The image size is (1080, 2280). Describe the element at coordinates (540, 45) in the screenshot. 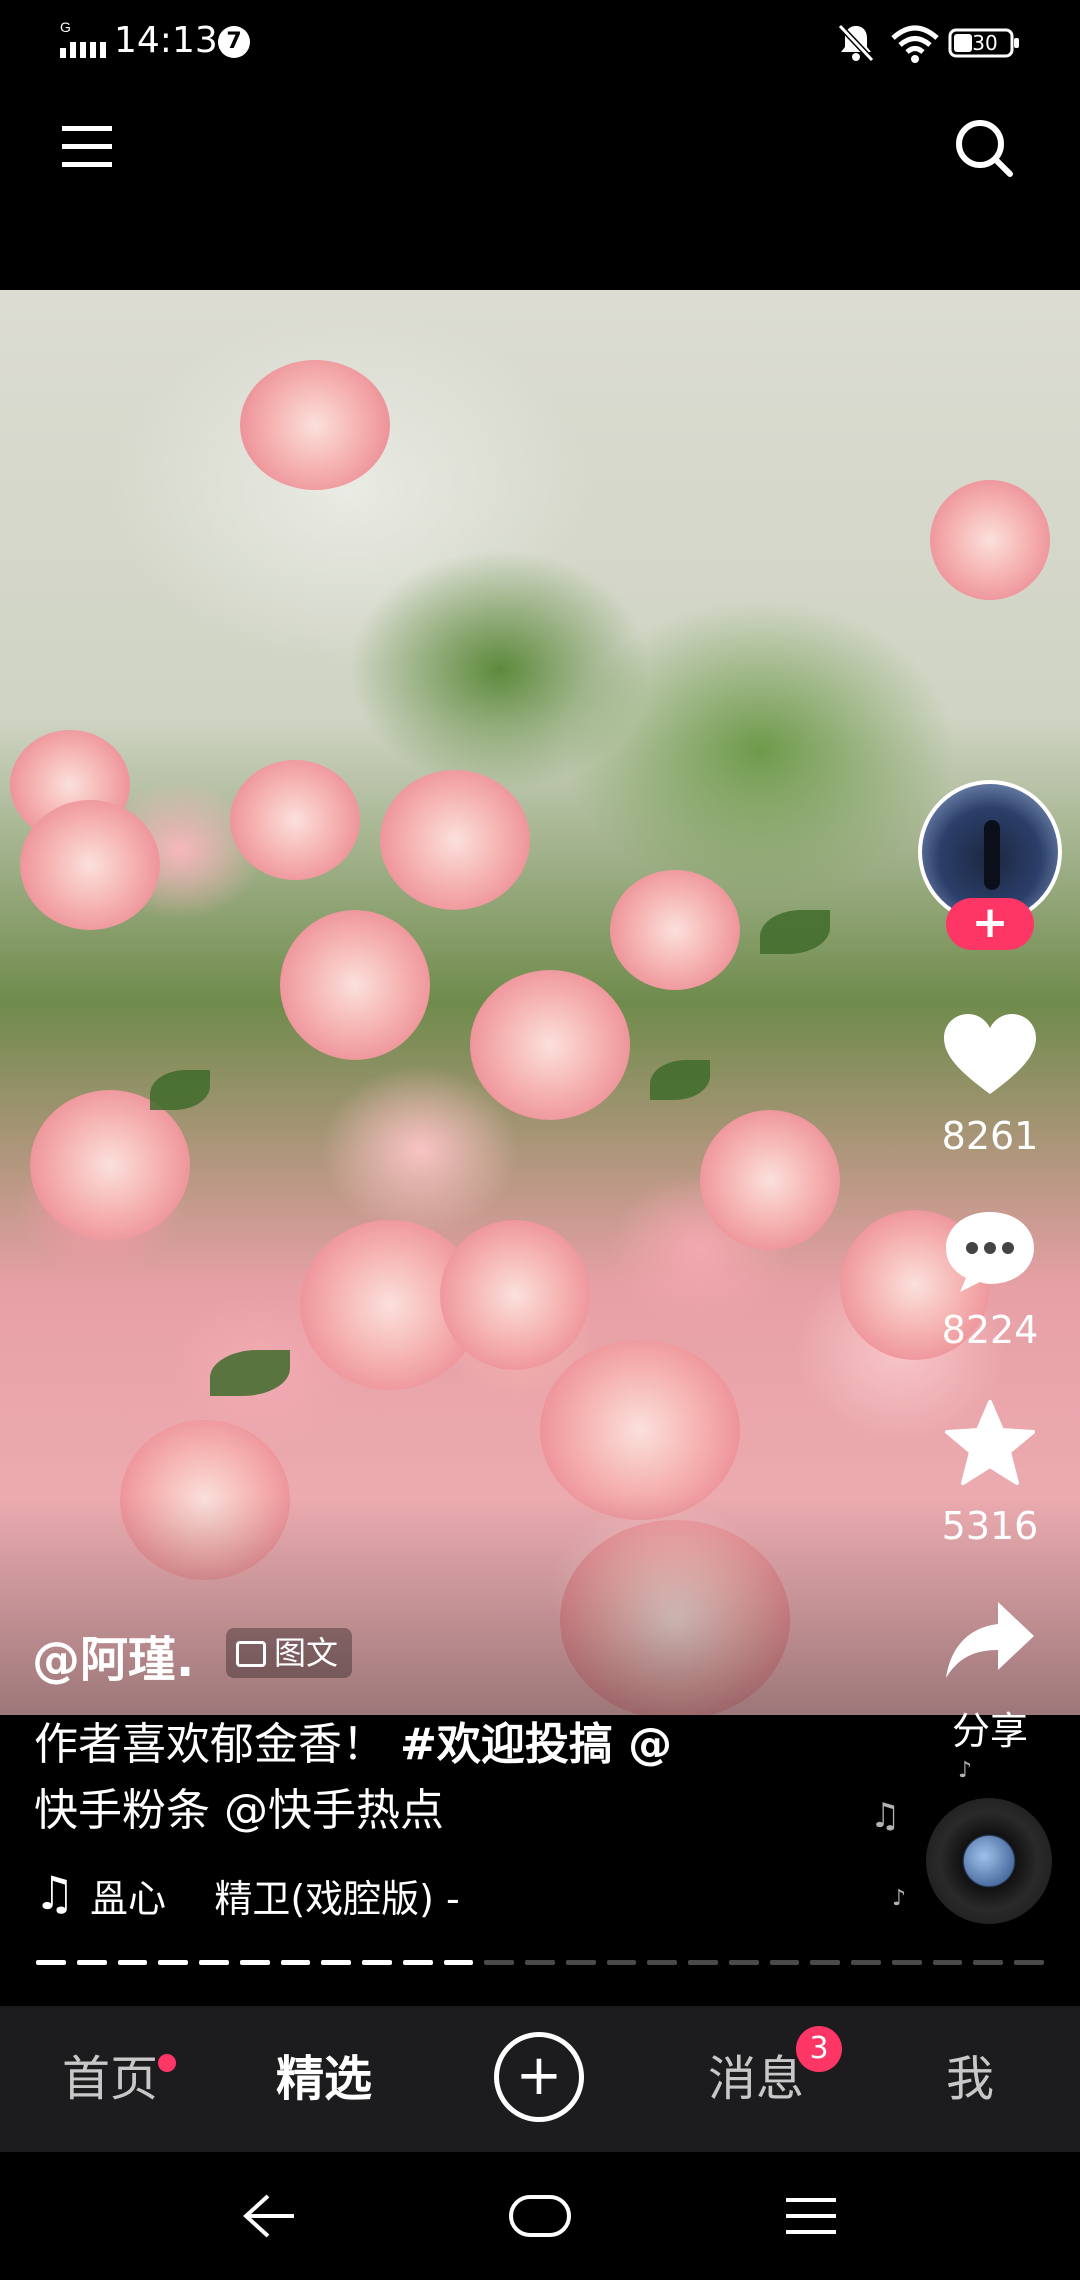

I see `status-bar: G 14:13 7 30` at that location.